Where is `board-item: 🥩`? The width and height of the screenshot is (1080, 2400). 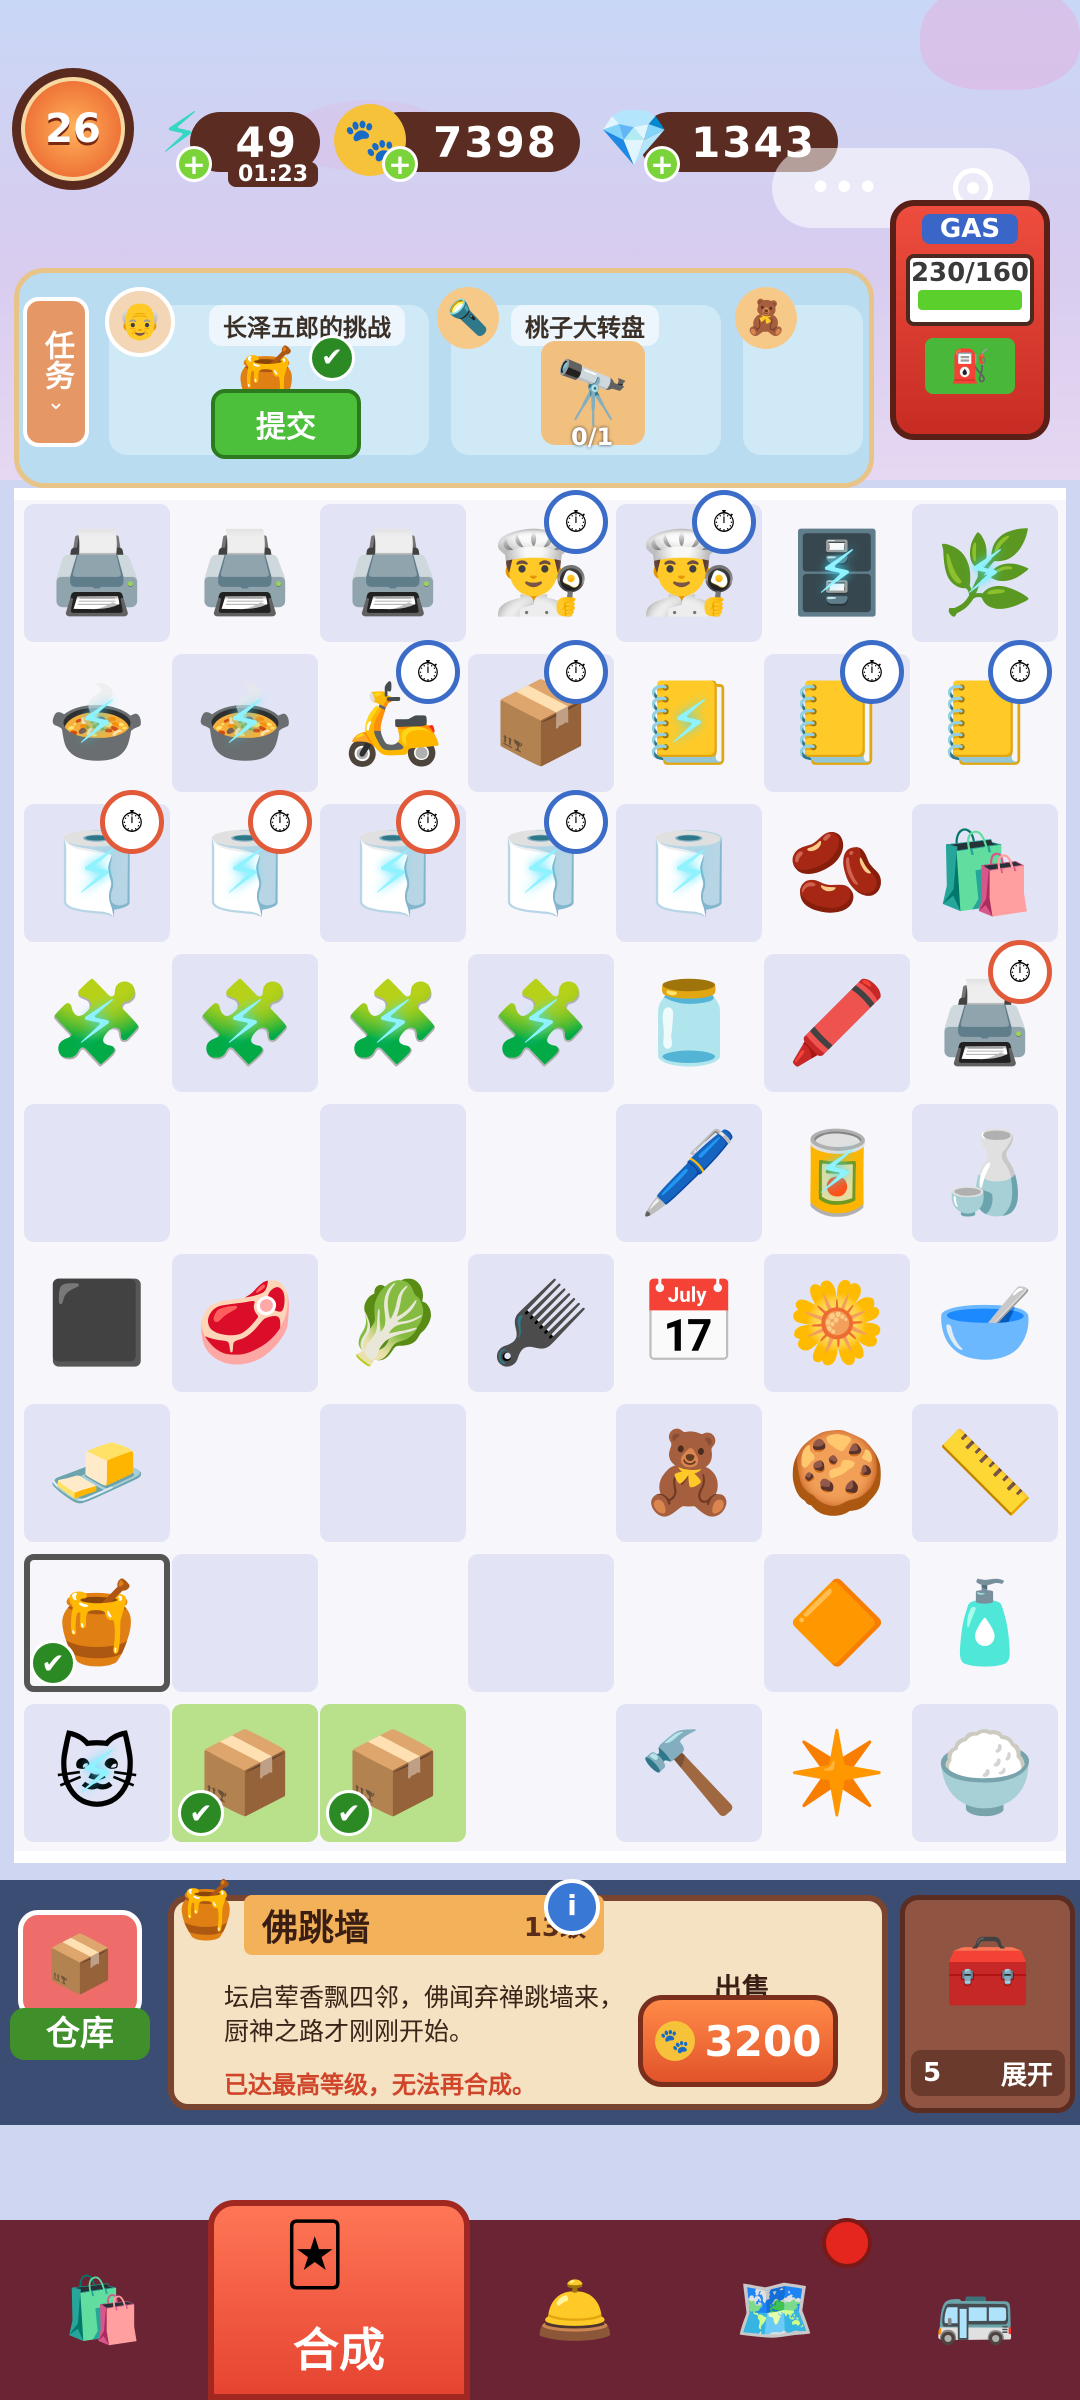 board-item: 🥩 is located at coordinates (245, 1323).